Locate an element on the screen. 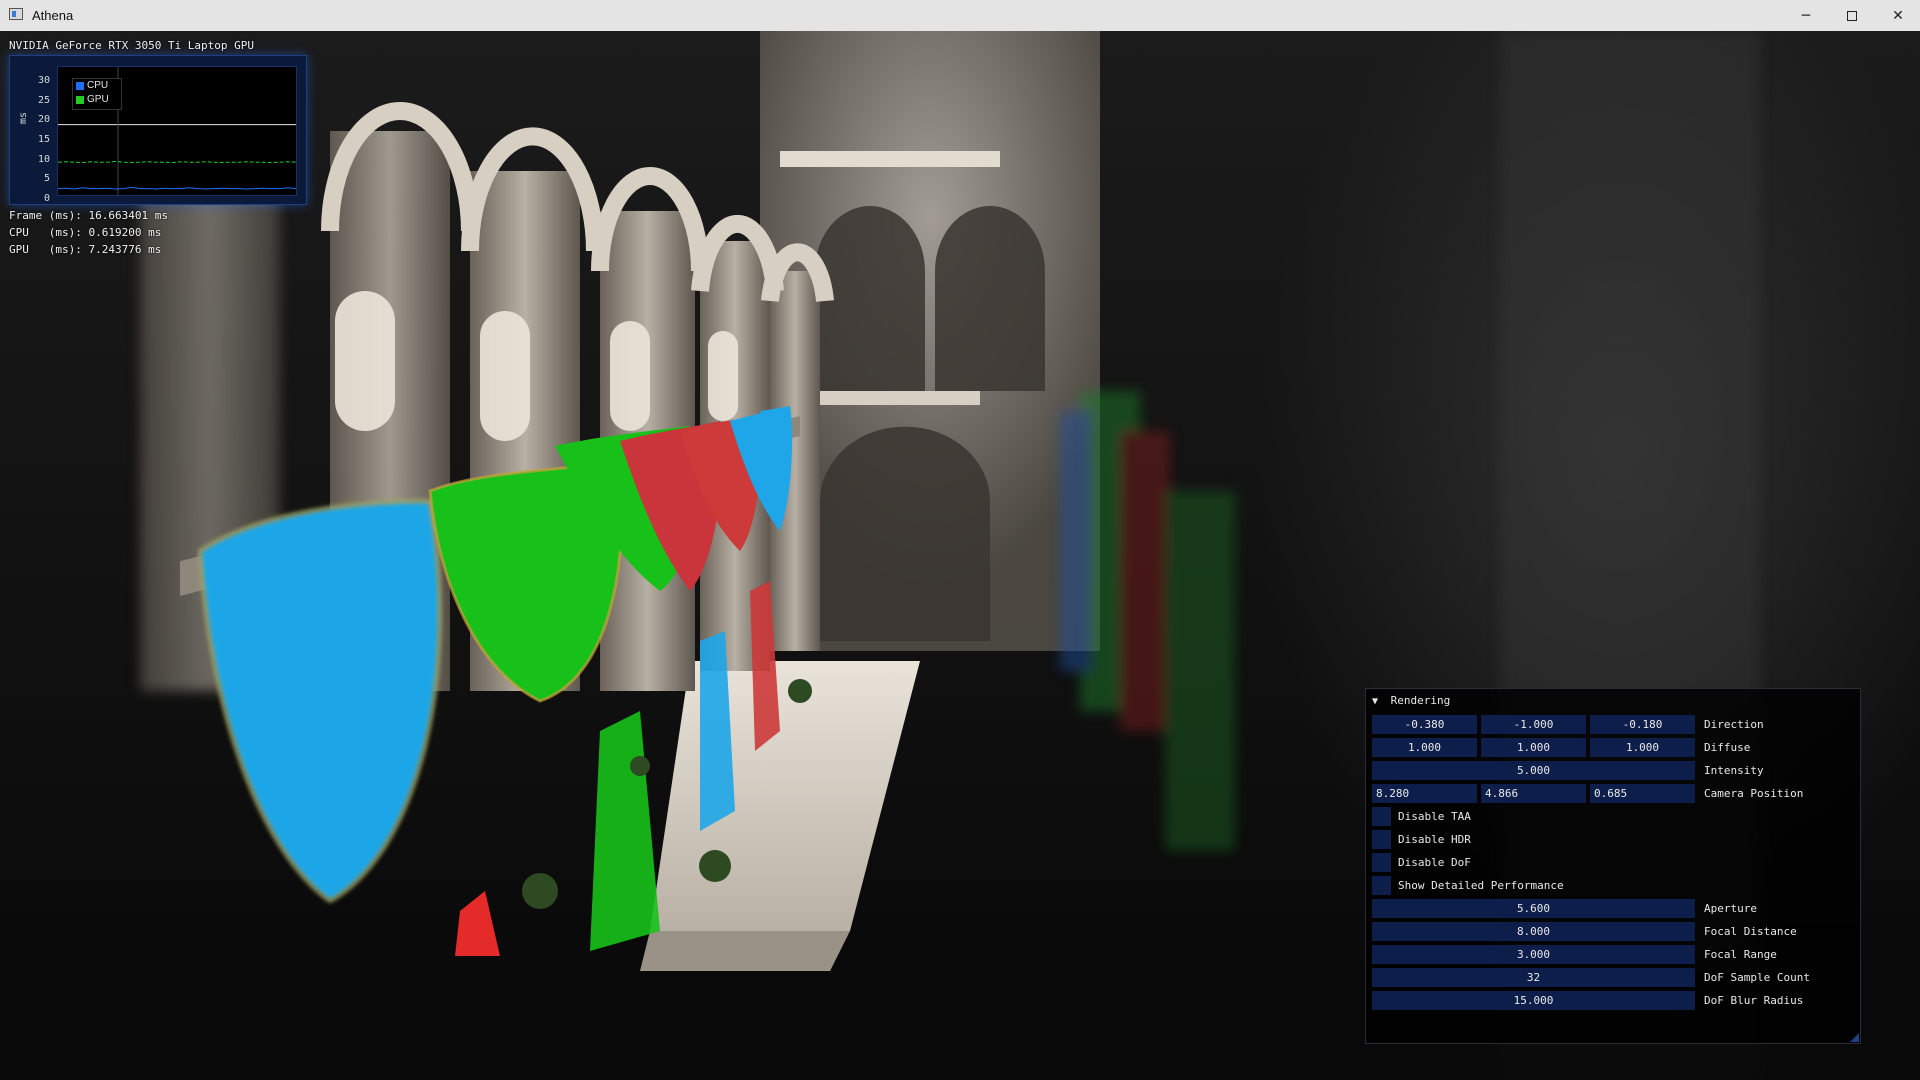 The image size is (1920, 1080). minimize-icon: ─ is located at coordinates (1806, 15).